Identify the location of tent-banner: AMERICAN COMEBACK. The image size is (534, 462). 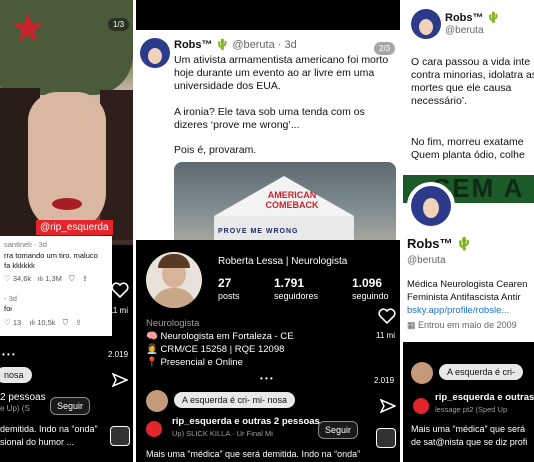
(292, 200).